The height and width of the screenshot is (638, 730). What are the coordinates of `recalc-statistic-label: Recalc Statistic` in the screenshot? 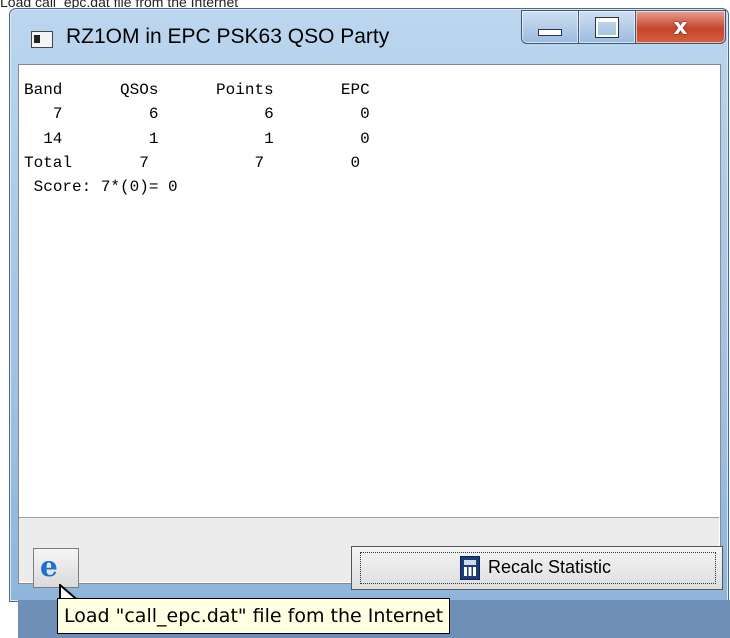 It's located at (550, 567).